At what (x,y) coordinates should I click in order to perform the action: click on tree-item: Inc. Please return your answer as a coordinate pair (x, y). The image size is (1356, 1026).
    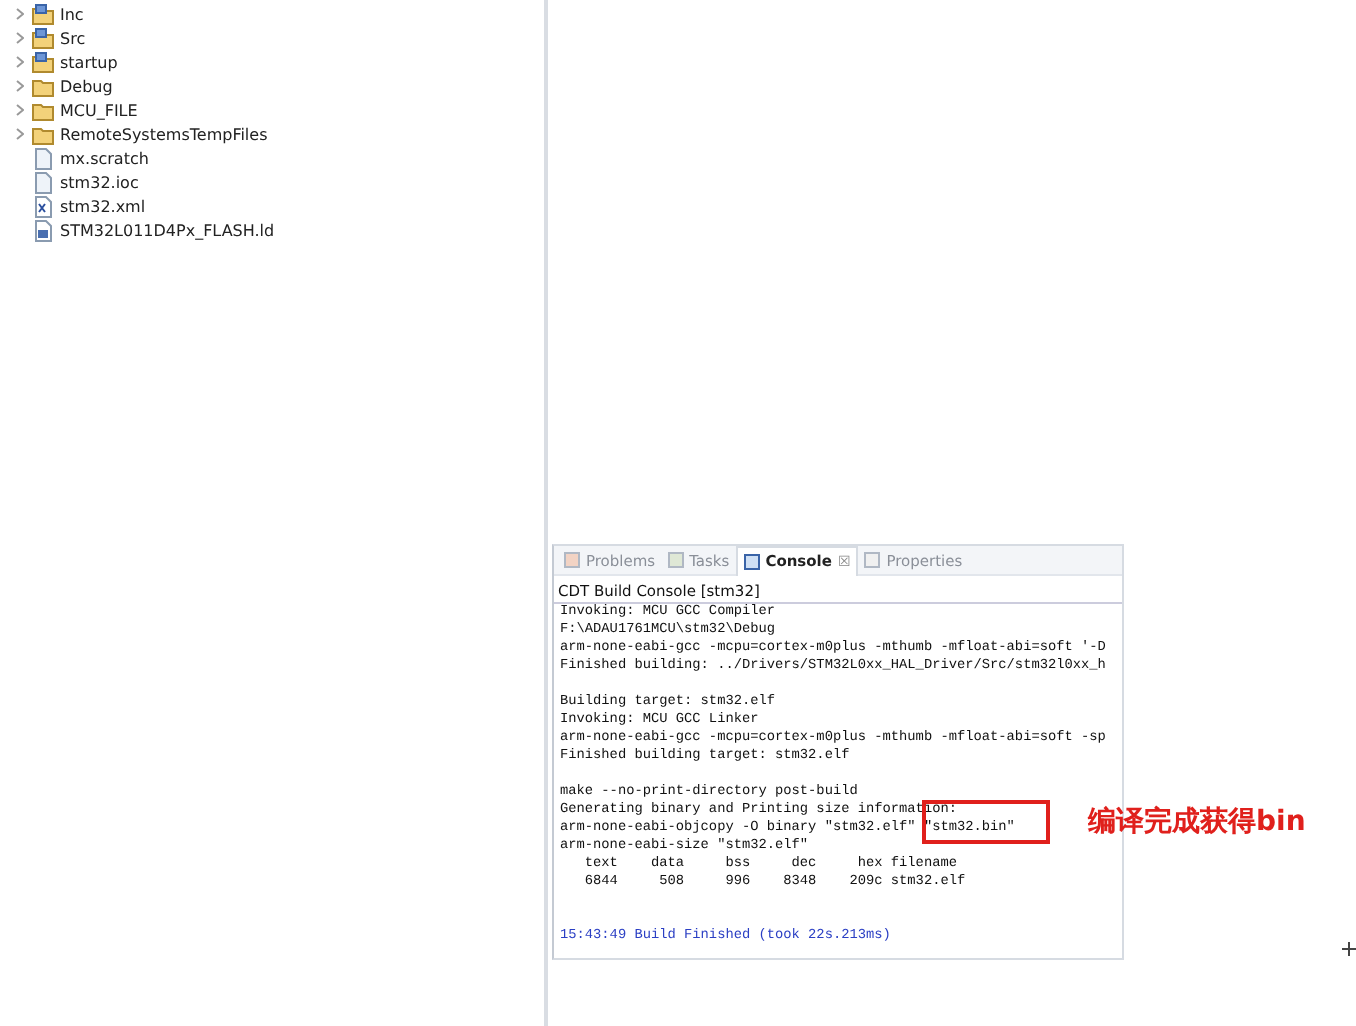
    Looking at the image, I should click on (72, 14).